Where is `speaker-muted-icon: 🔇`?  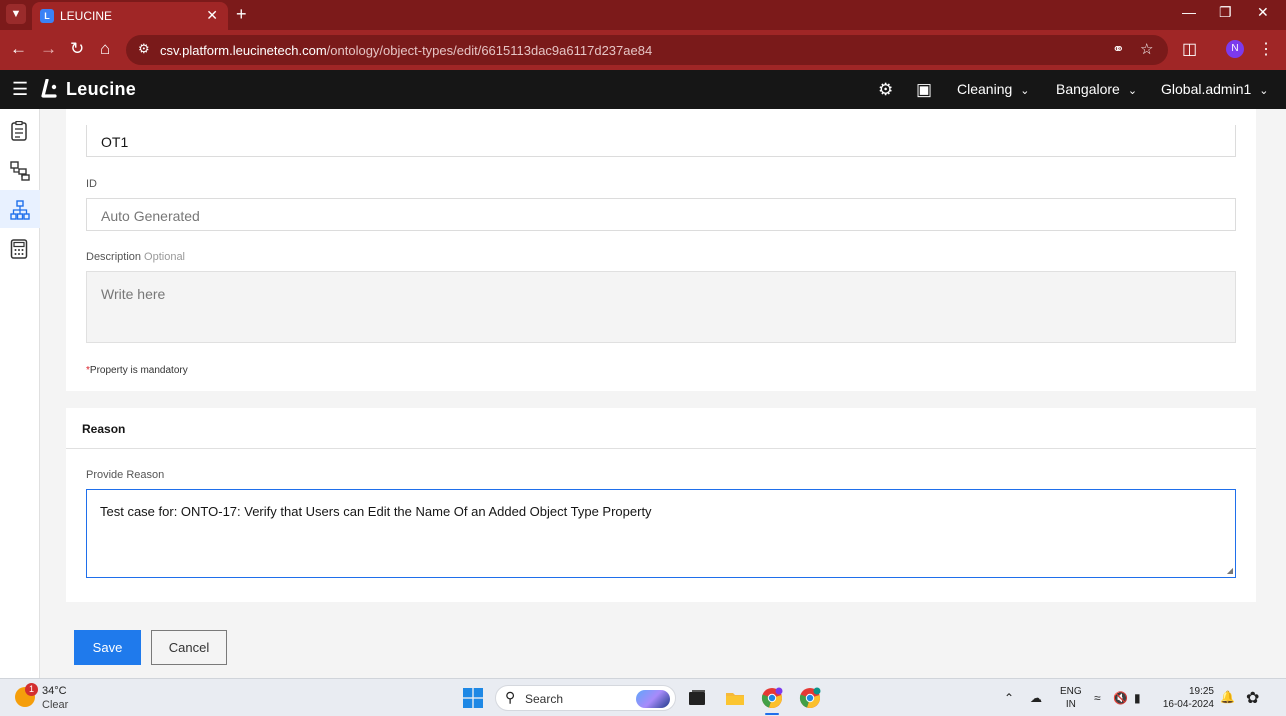
speaker-muted-icon: 🔇 is located at coordinates (1120, 698).